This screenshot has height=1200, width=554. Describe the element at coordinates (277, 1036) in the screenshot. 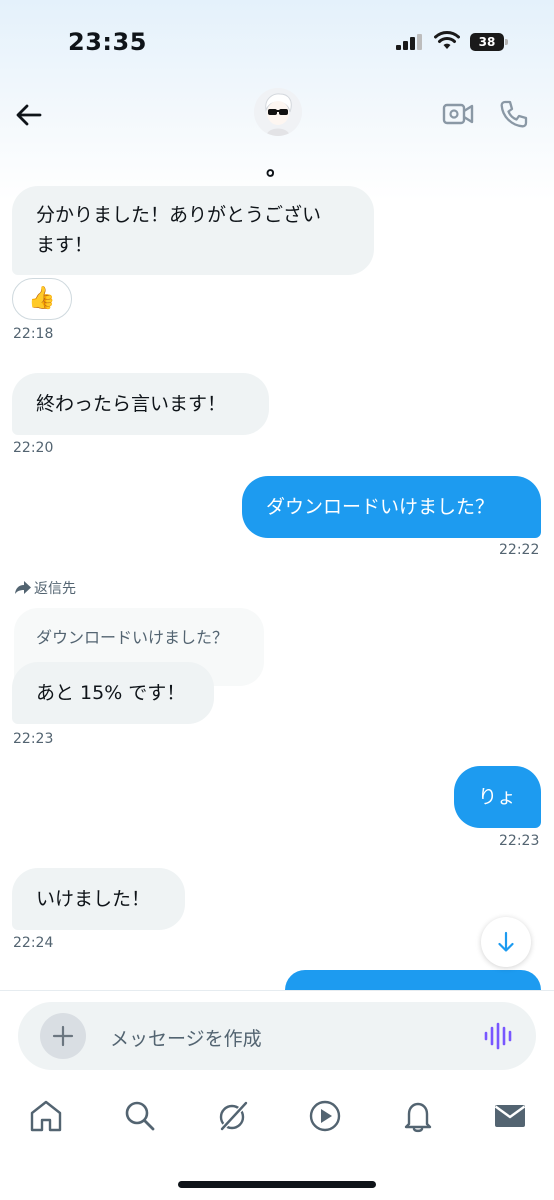

I see `message-composer: メッセージを作成` at that location.